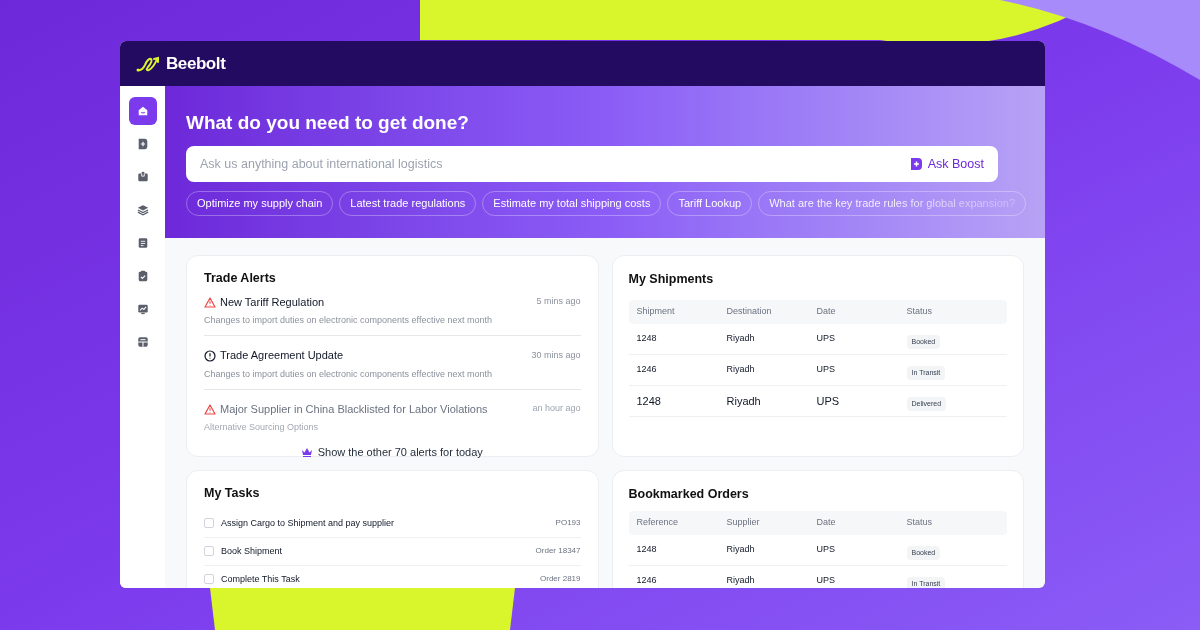  I want to click on alert-circle-icon, so click(210, 355).